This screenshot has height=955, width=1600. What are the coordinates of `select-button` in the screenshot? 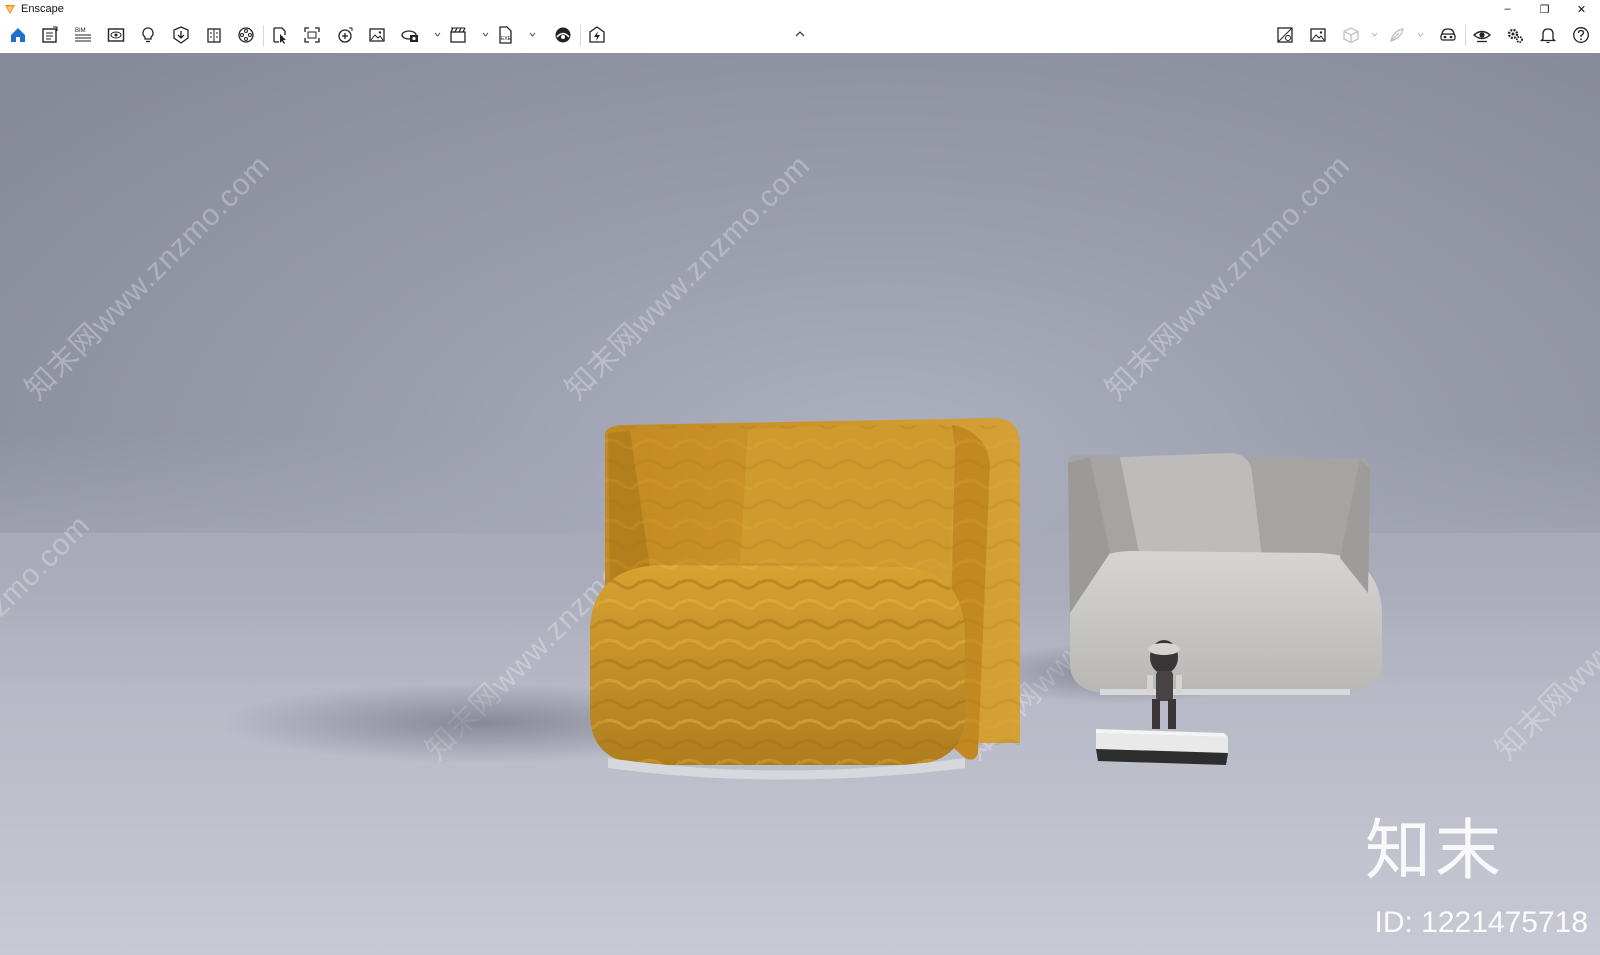 It's located at (280, 35).